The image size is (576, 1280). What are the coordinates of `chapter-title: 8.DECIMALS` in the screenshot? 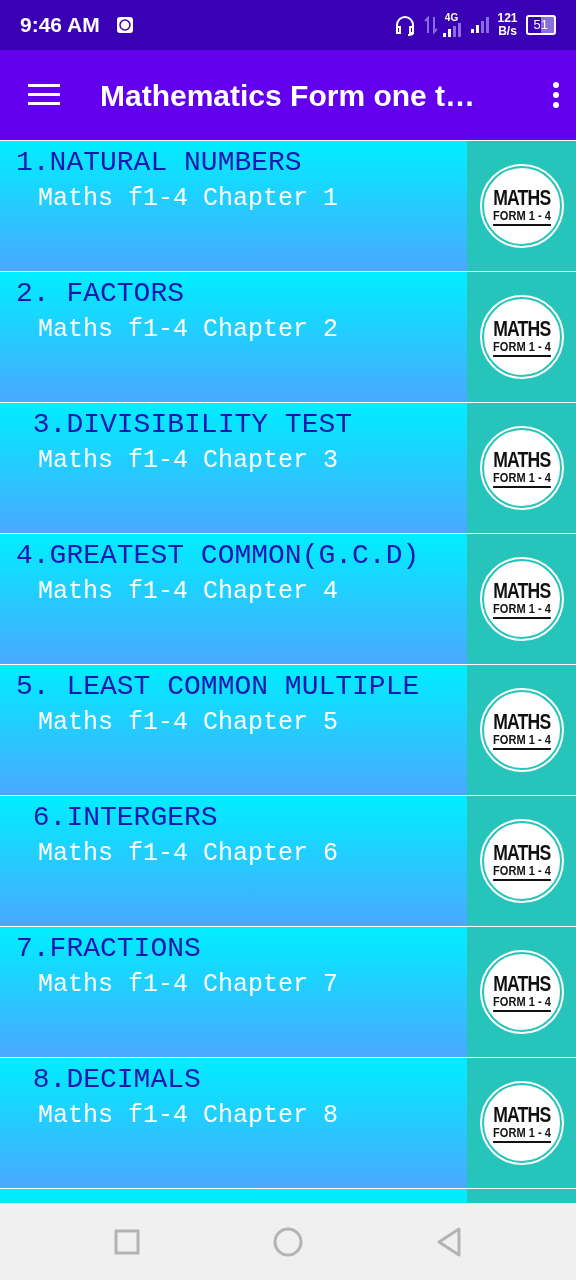 It's located at (116, 1080).